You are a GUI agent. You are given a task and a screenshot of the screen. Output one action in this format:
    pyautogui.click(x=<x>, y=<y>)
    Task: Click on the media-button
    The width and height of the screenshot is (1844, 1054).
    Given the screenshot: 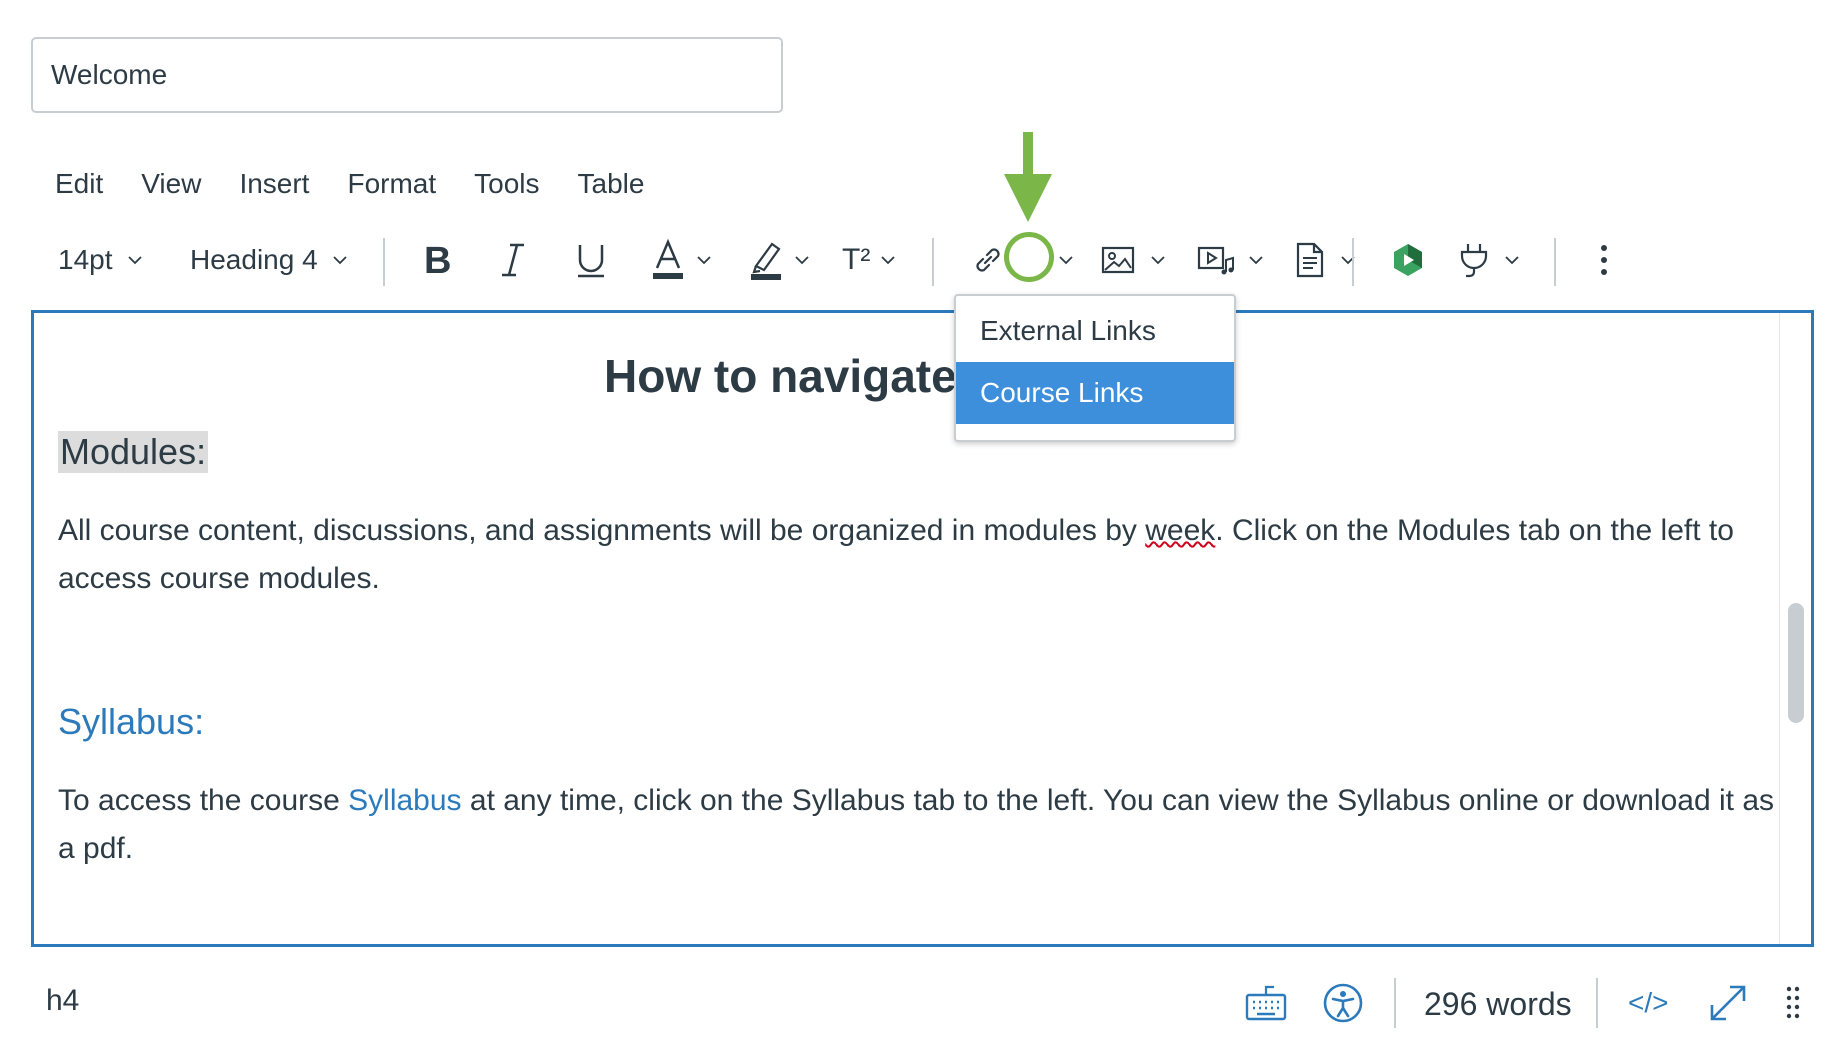 What is the action you would take?
    pyautogui.click(x=1230, y=260)
    